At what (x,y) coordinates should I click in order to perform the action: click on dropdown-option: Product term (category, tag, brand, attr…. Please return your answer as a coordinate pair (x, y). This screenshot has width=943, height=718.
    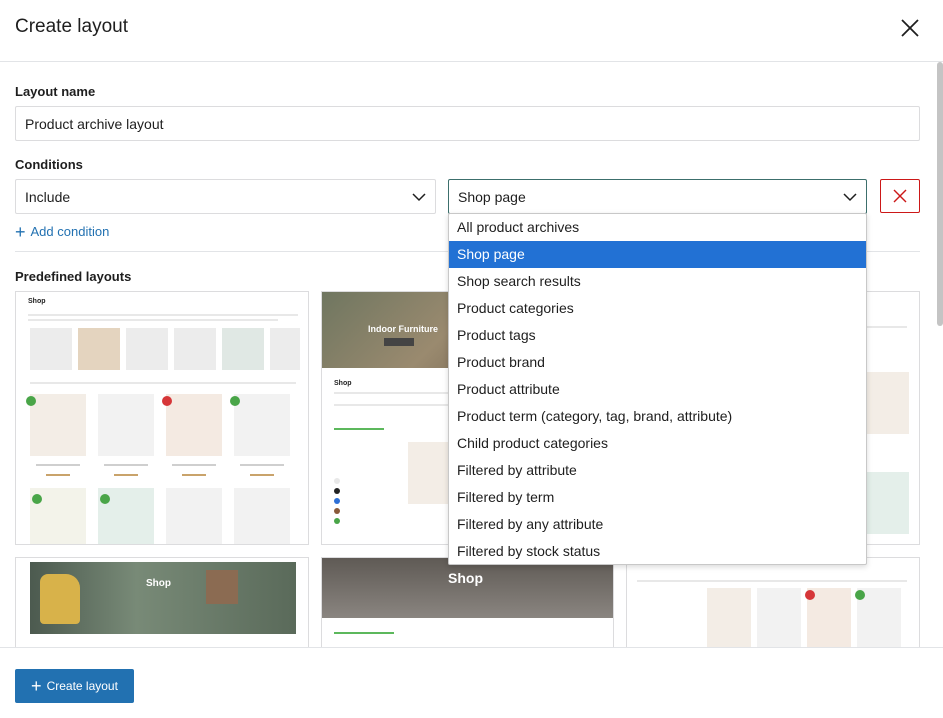
    Looking at the image, I should click on (657, 416).